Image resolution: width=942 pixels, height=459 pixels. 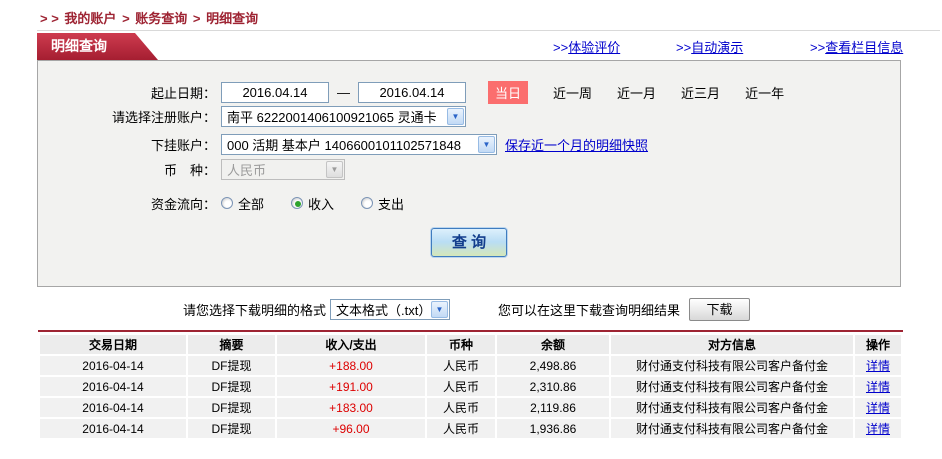 What do you see at coordinates (469, 203) in the screenshot?
I see `flow-direction-row: 资金流向： 全部 收入 支出` at bounding box center [469, 203].